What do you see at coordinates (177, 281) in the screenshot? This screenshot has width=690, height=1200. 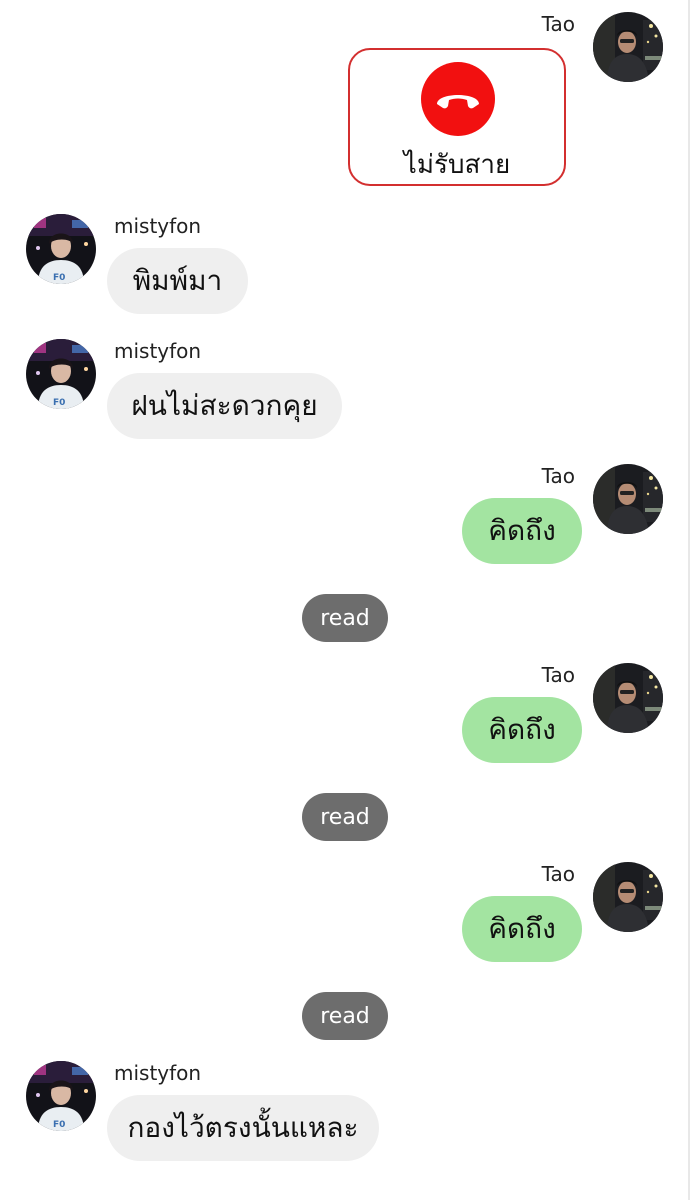 I see `message-bubble: พิมพ์มา` at bounding box center [177, 281].